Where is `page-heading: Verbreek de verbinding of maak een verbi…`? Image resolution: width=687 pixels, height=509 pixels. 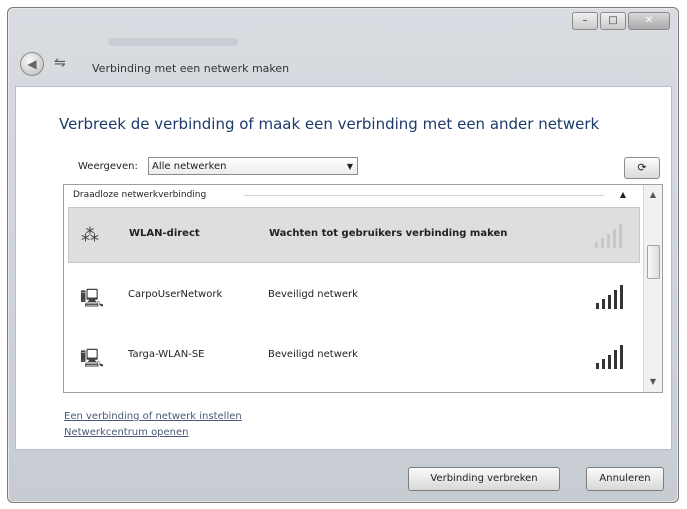 page-heading: Verbreek de verbinding of maak een verbi… is located at coordinates (329, 124).